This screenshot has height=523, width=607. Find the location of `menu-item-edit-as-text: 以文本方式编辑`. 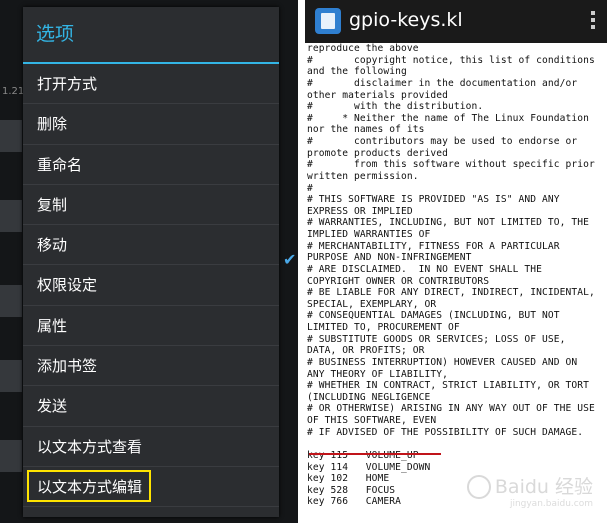

menu-item-edit-as-text: 以文本方式编辑 is located at coordinates (151, 487).